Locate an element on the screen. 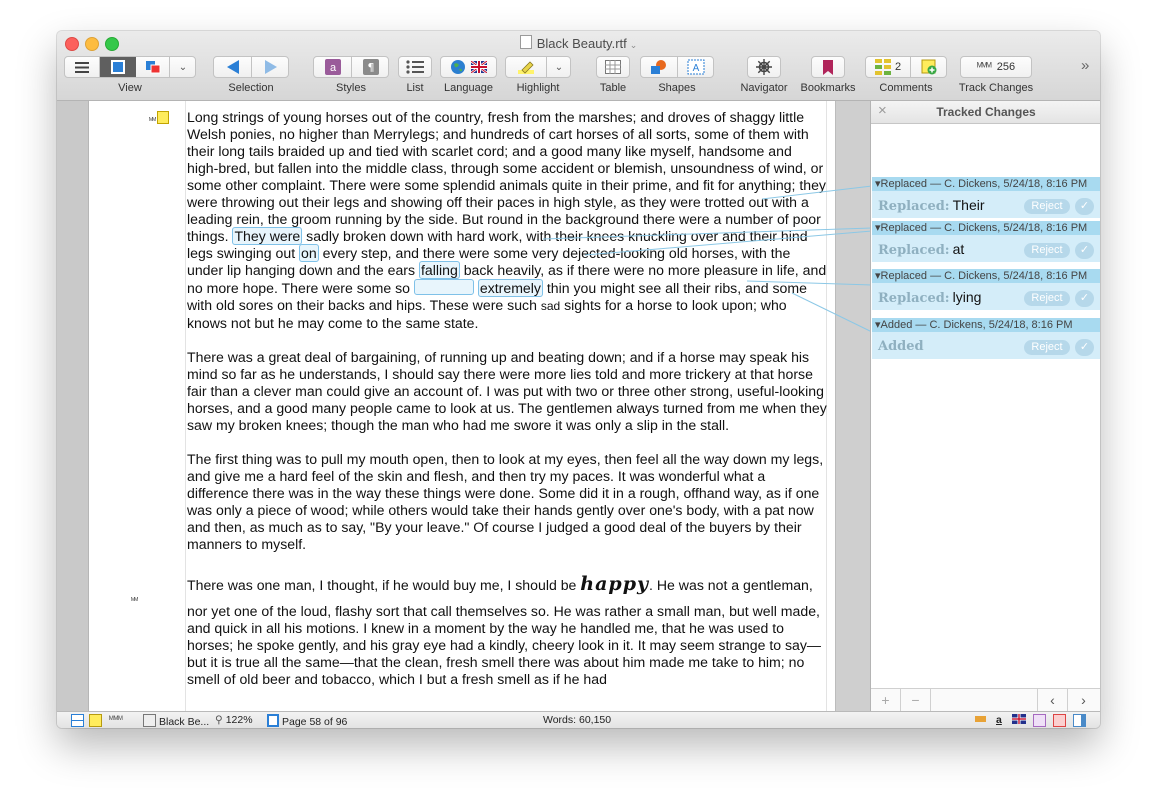  paragraph-style-icon: ¶ is located at coordinates (370, 67).